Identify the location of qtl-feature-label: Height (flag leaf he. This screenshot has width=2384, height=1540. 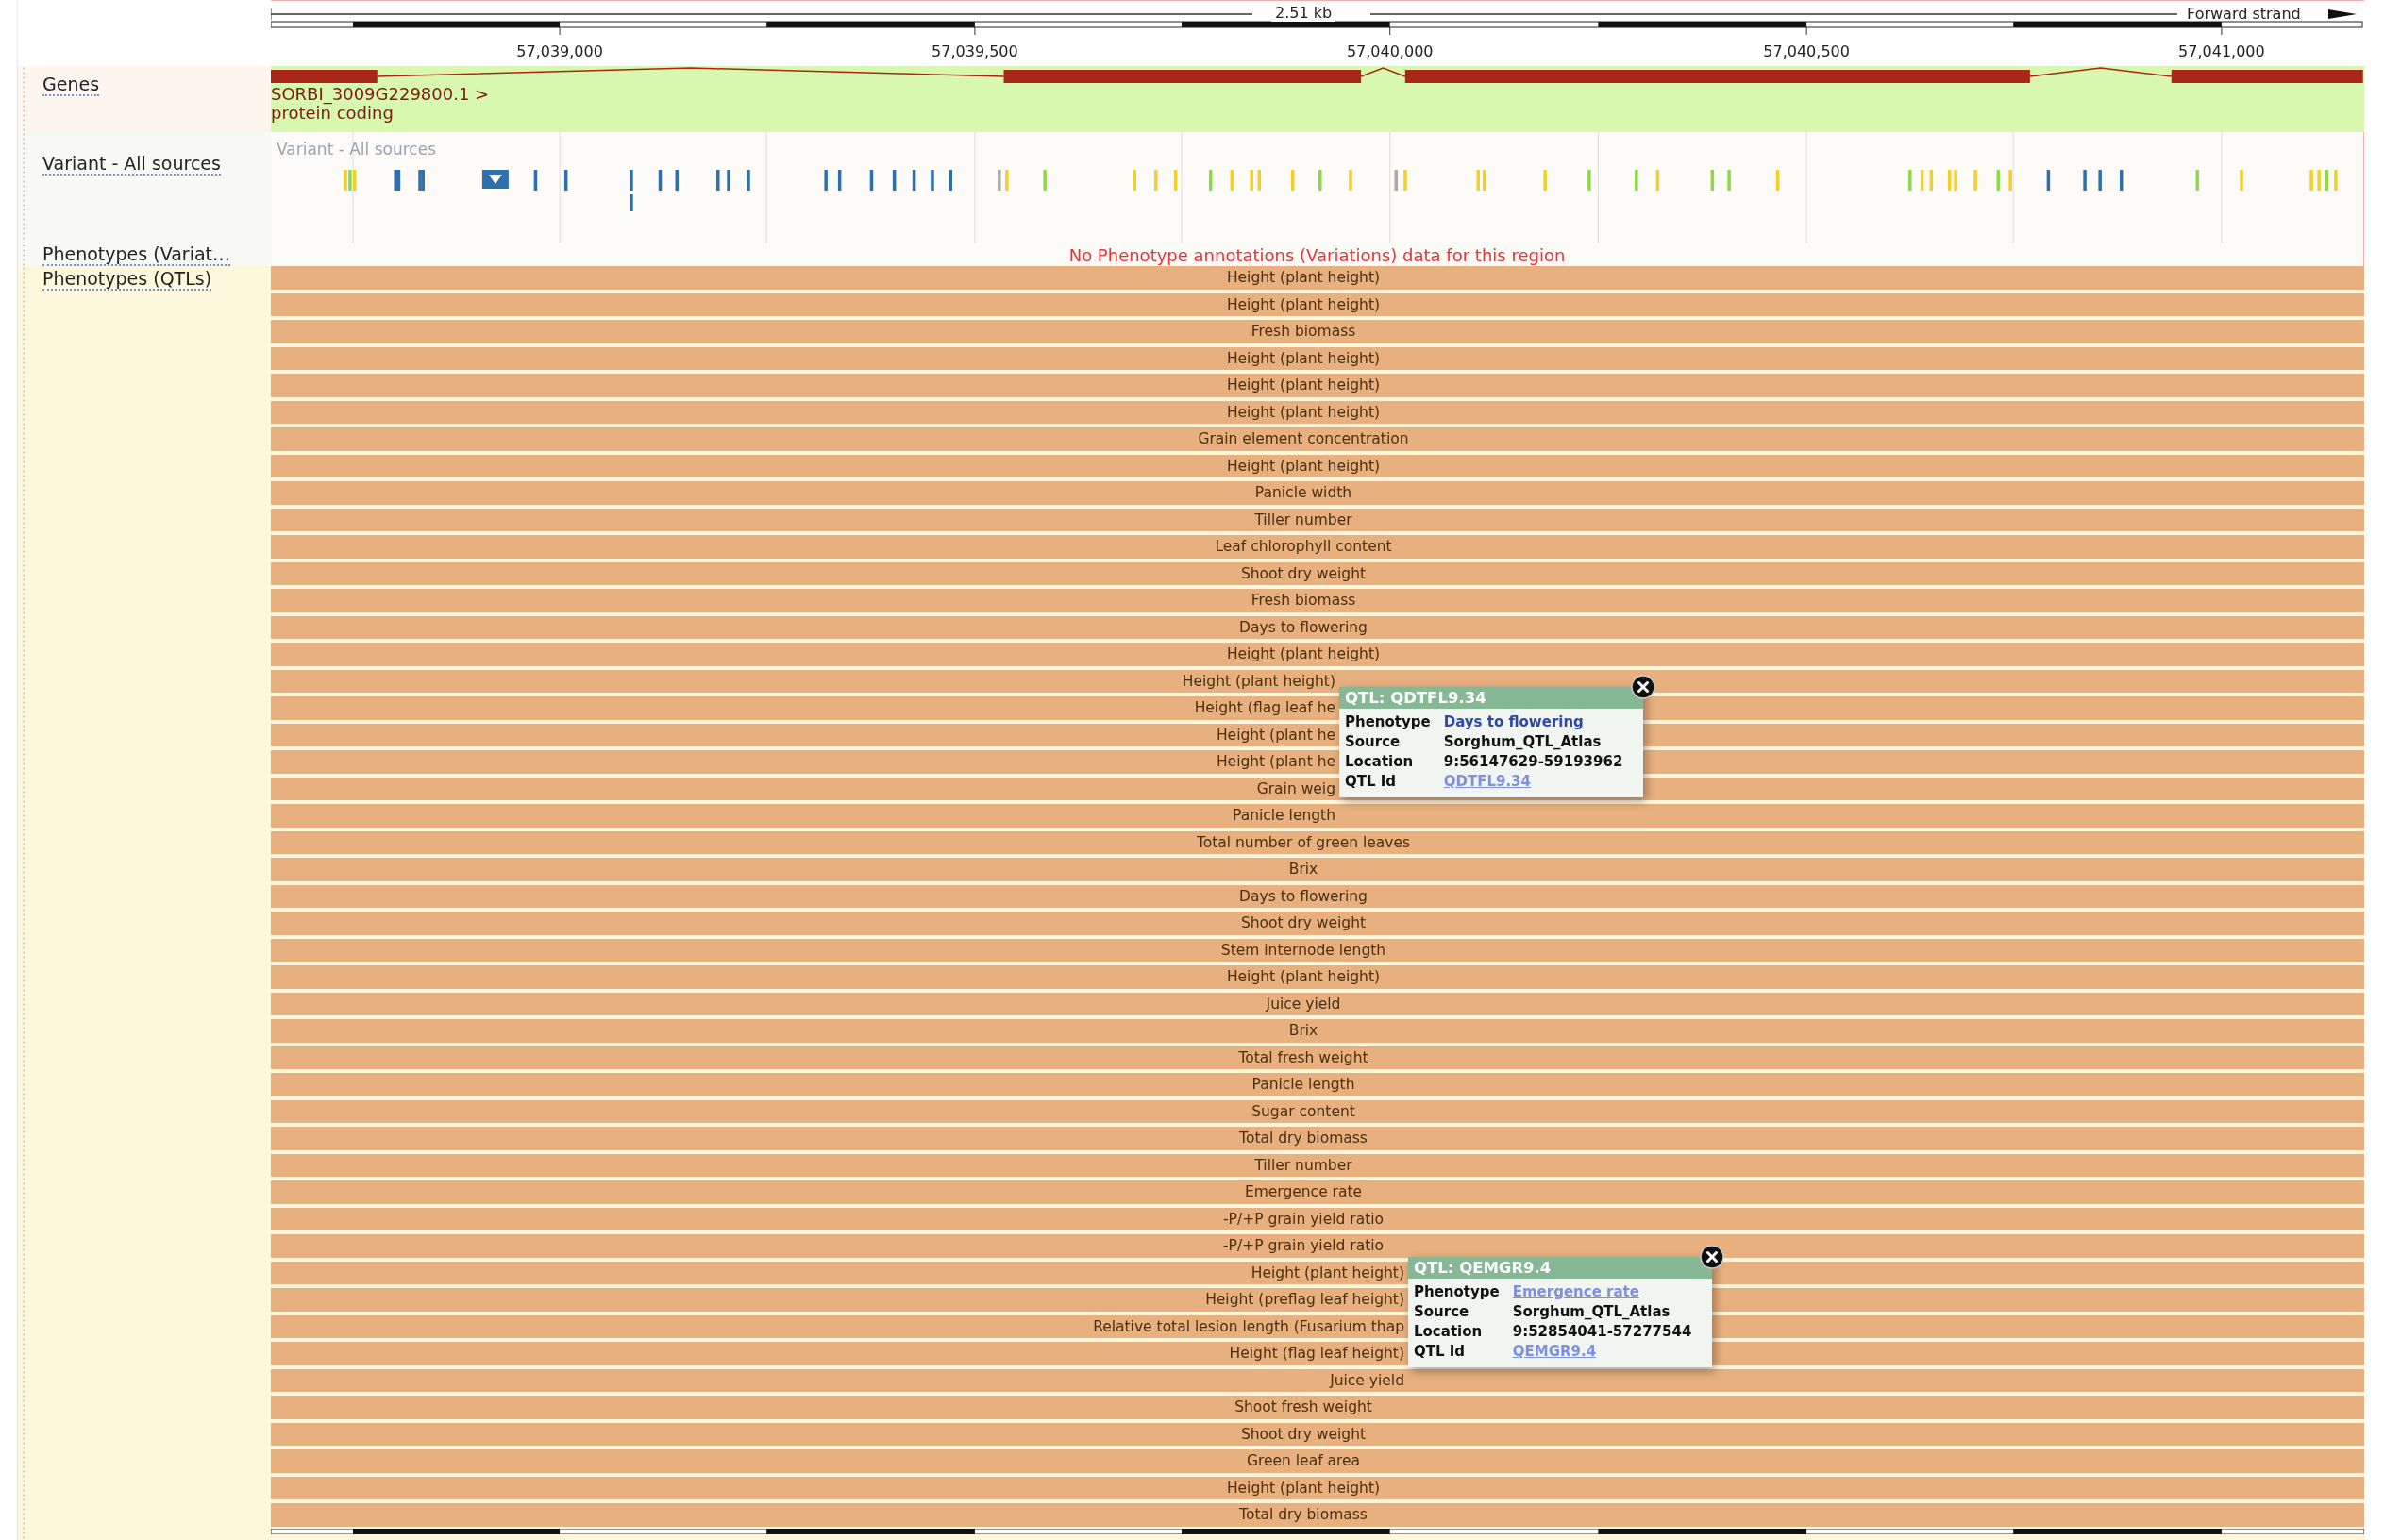
(1264, 708).